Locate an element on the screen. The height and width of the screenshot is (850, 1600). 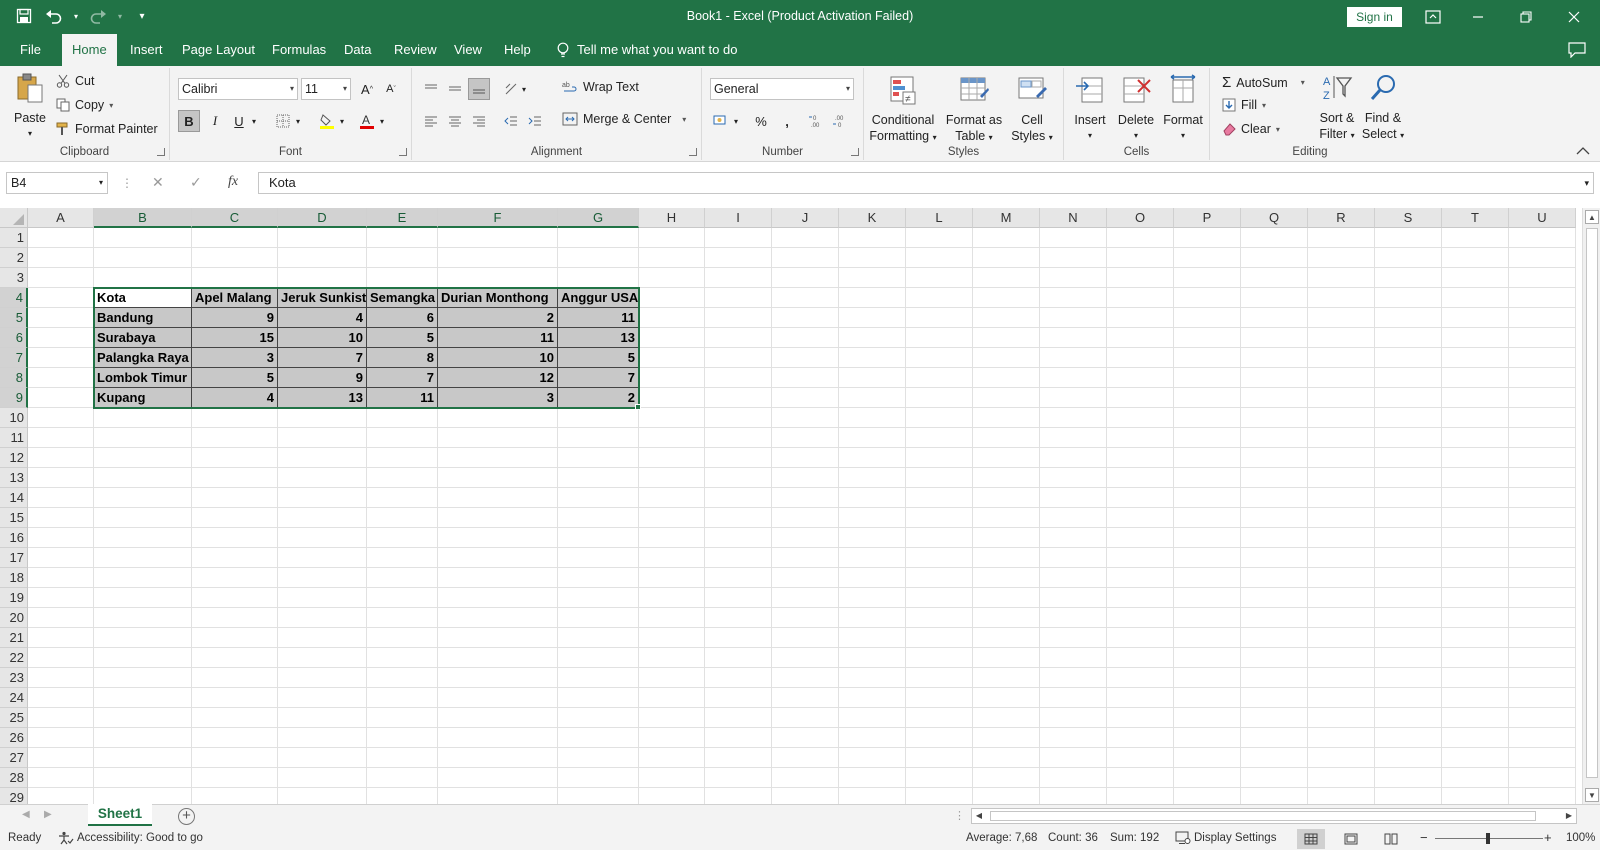
table-cell: Surabaya is located at coordinates (143, 338).